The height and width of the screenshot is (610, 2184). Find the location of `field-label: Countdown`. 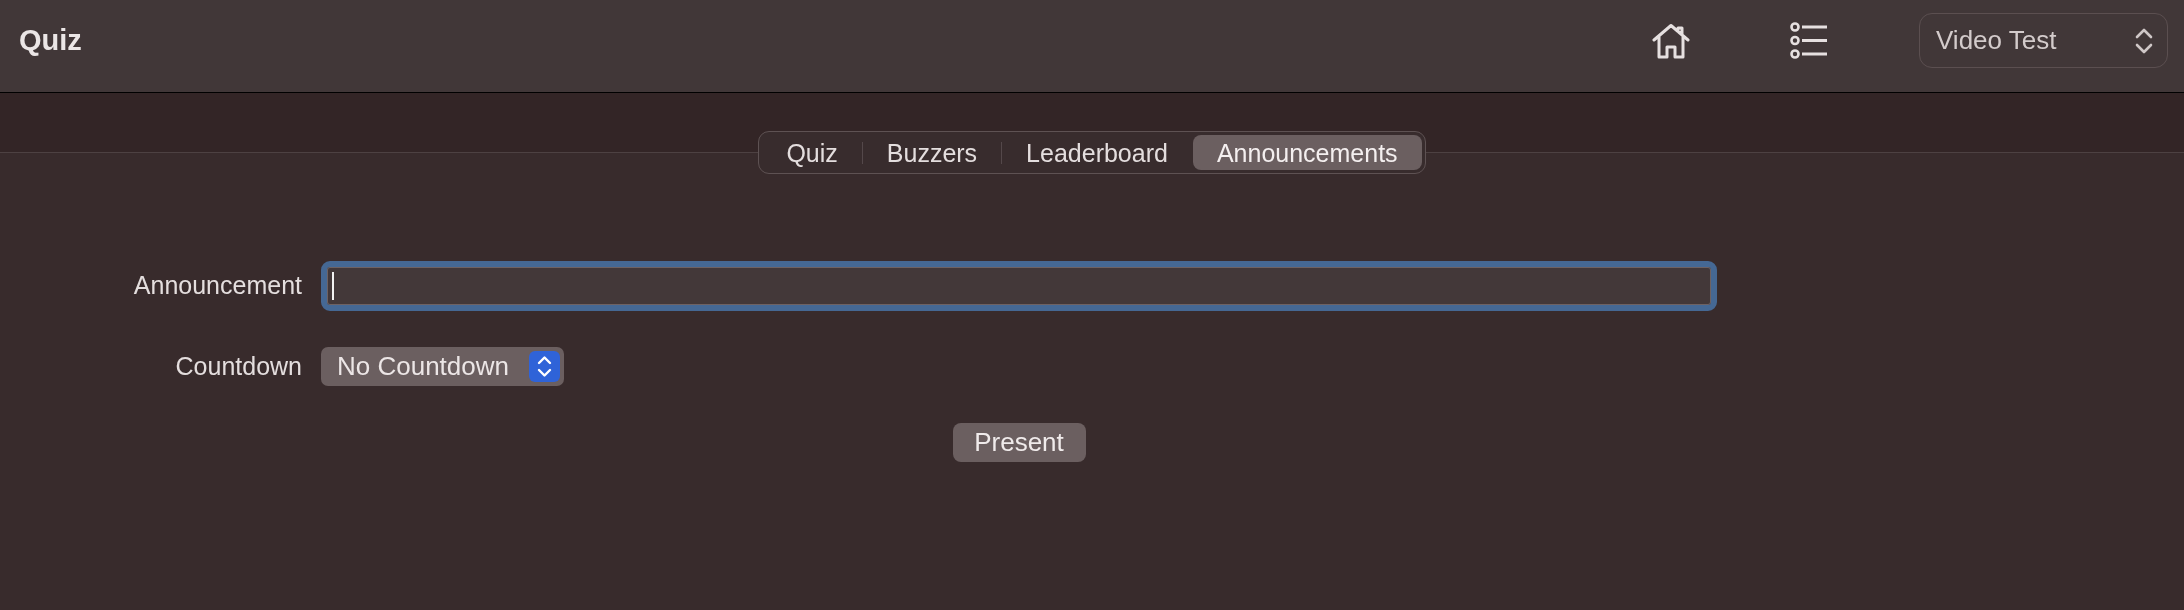

field-label: Countdown is located at coordinates (238, 366).